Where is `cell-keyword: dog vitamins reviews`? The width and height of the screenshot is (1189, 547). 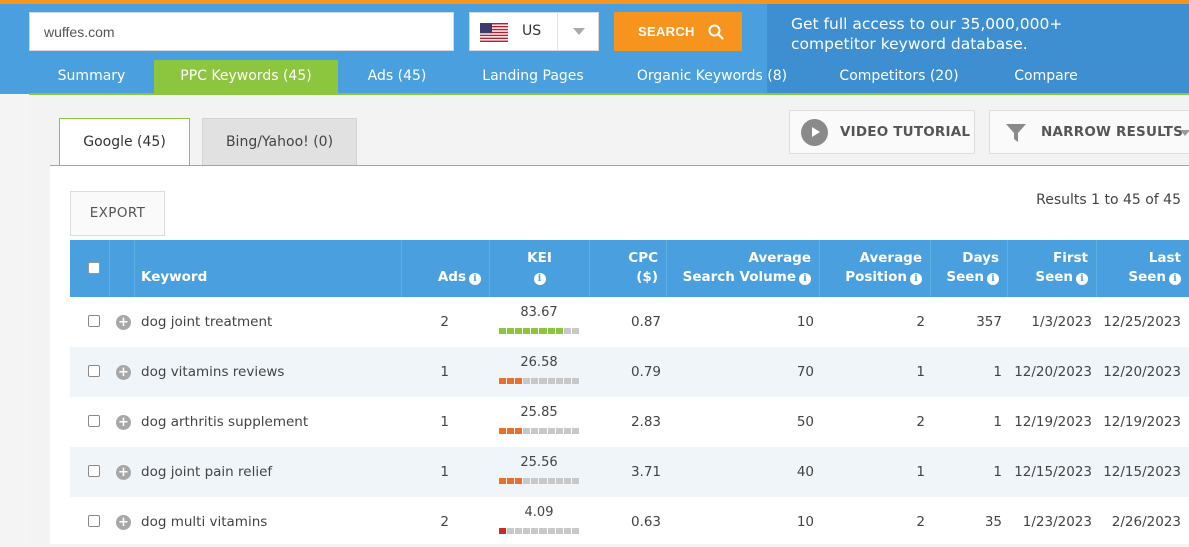
cell-keyword: dog vitamins reviews is located at coordinates (212, 372).